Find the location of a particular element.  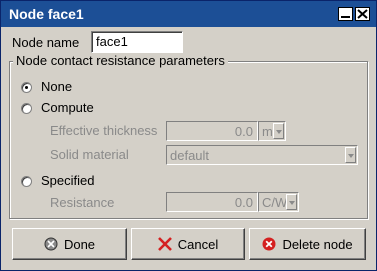

radio-specified-label: Specified is located at coordinates (68, 180).